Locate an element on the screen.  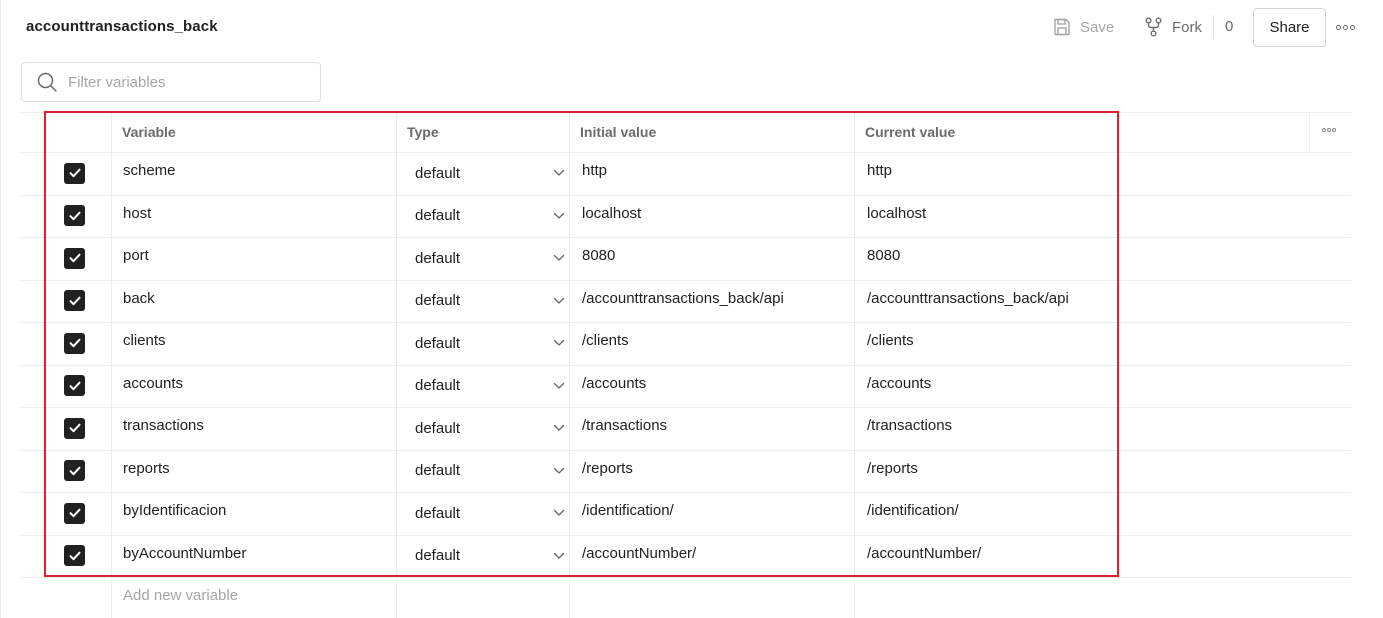
initial-value-cell: /accounts is located at coordinates (614, 383).